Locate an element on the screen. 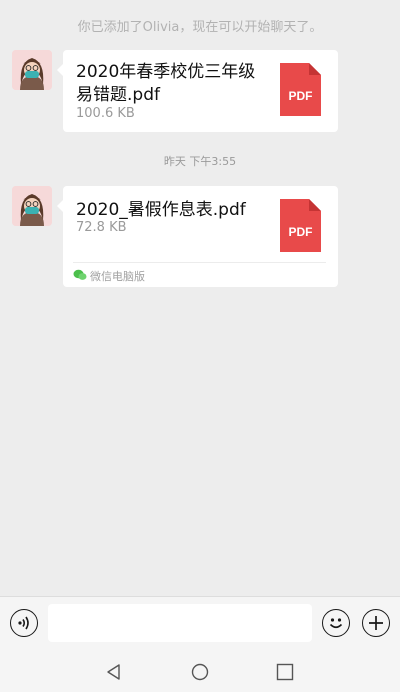 Image resolution: width=400 pixels, height=692 pixels. plus-icon is located at coordinates (376, 623).